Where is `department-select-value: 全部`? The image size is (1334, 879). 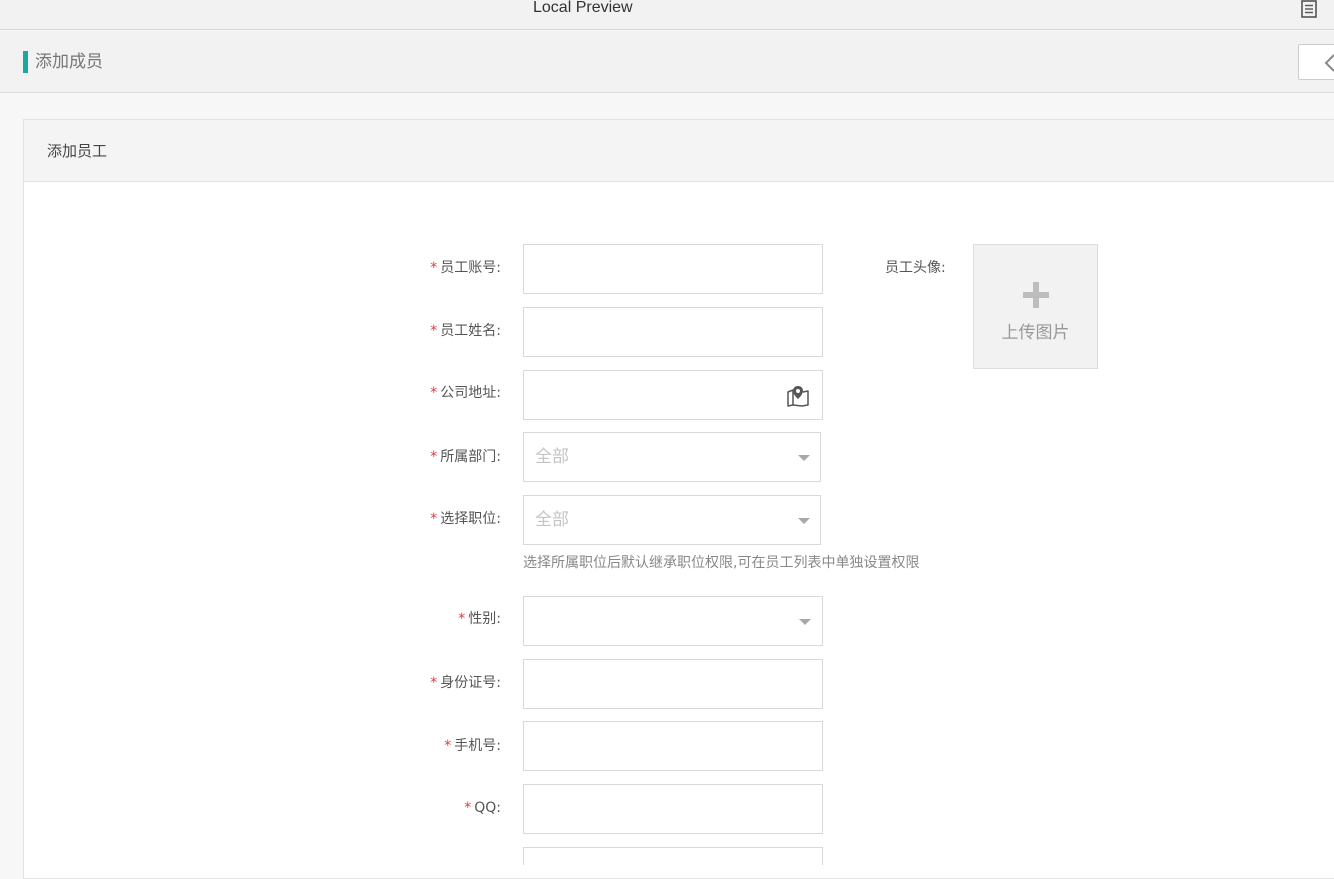 department-select-value: 全部 is located at coordinates (552, 457).